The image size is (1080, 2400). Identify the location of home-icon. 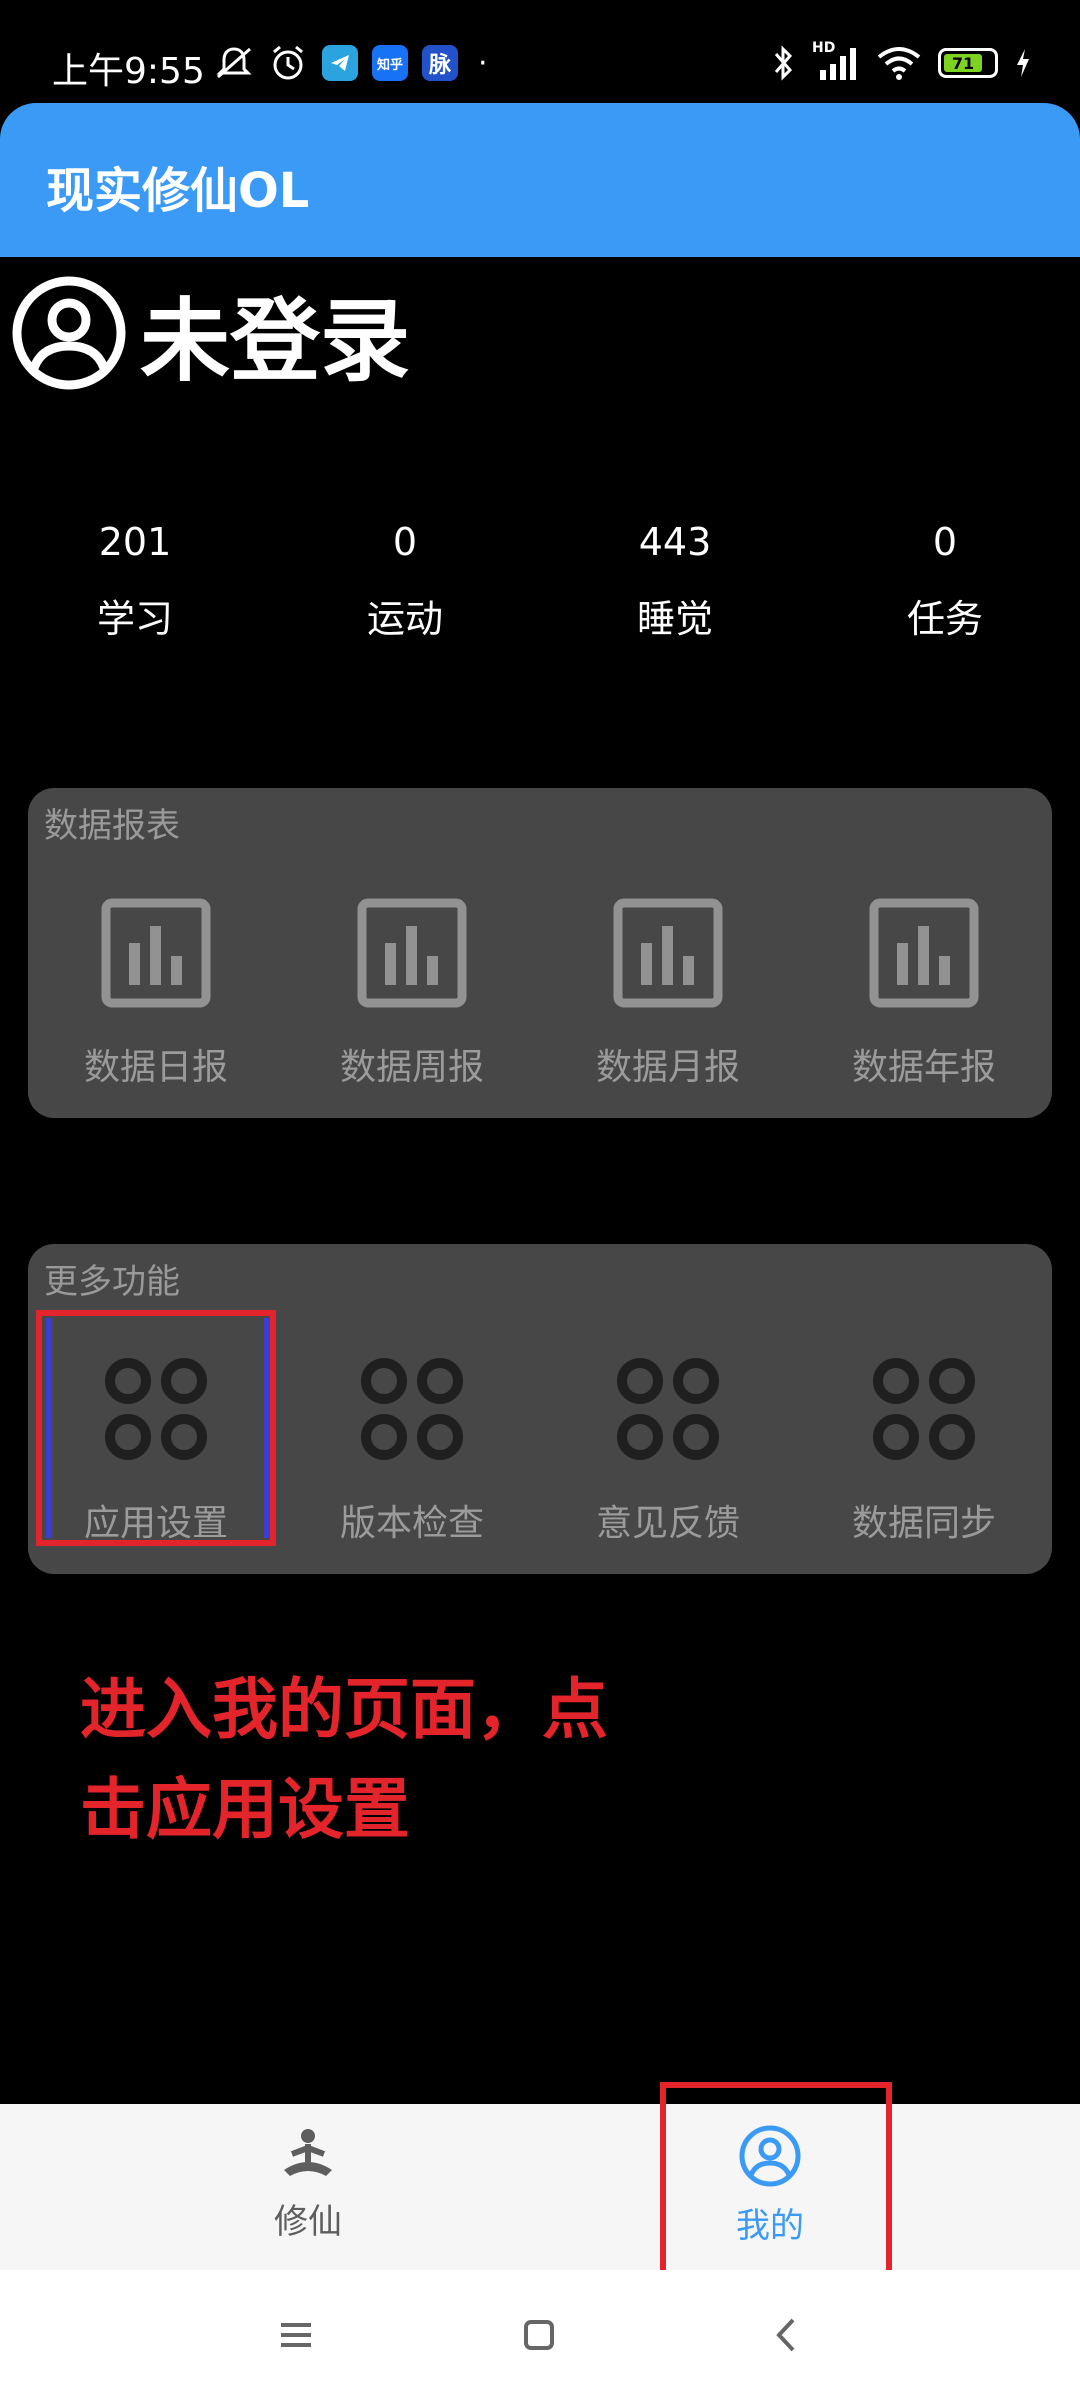
(539, 2335).